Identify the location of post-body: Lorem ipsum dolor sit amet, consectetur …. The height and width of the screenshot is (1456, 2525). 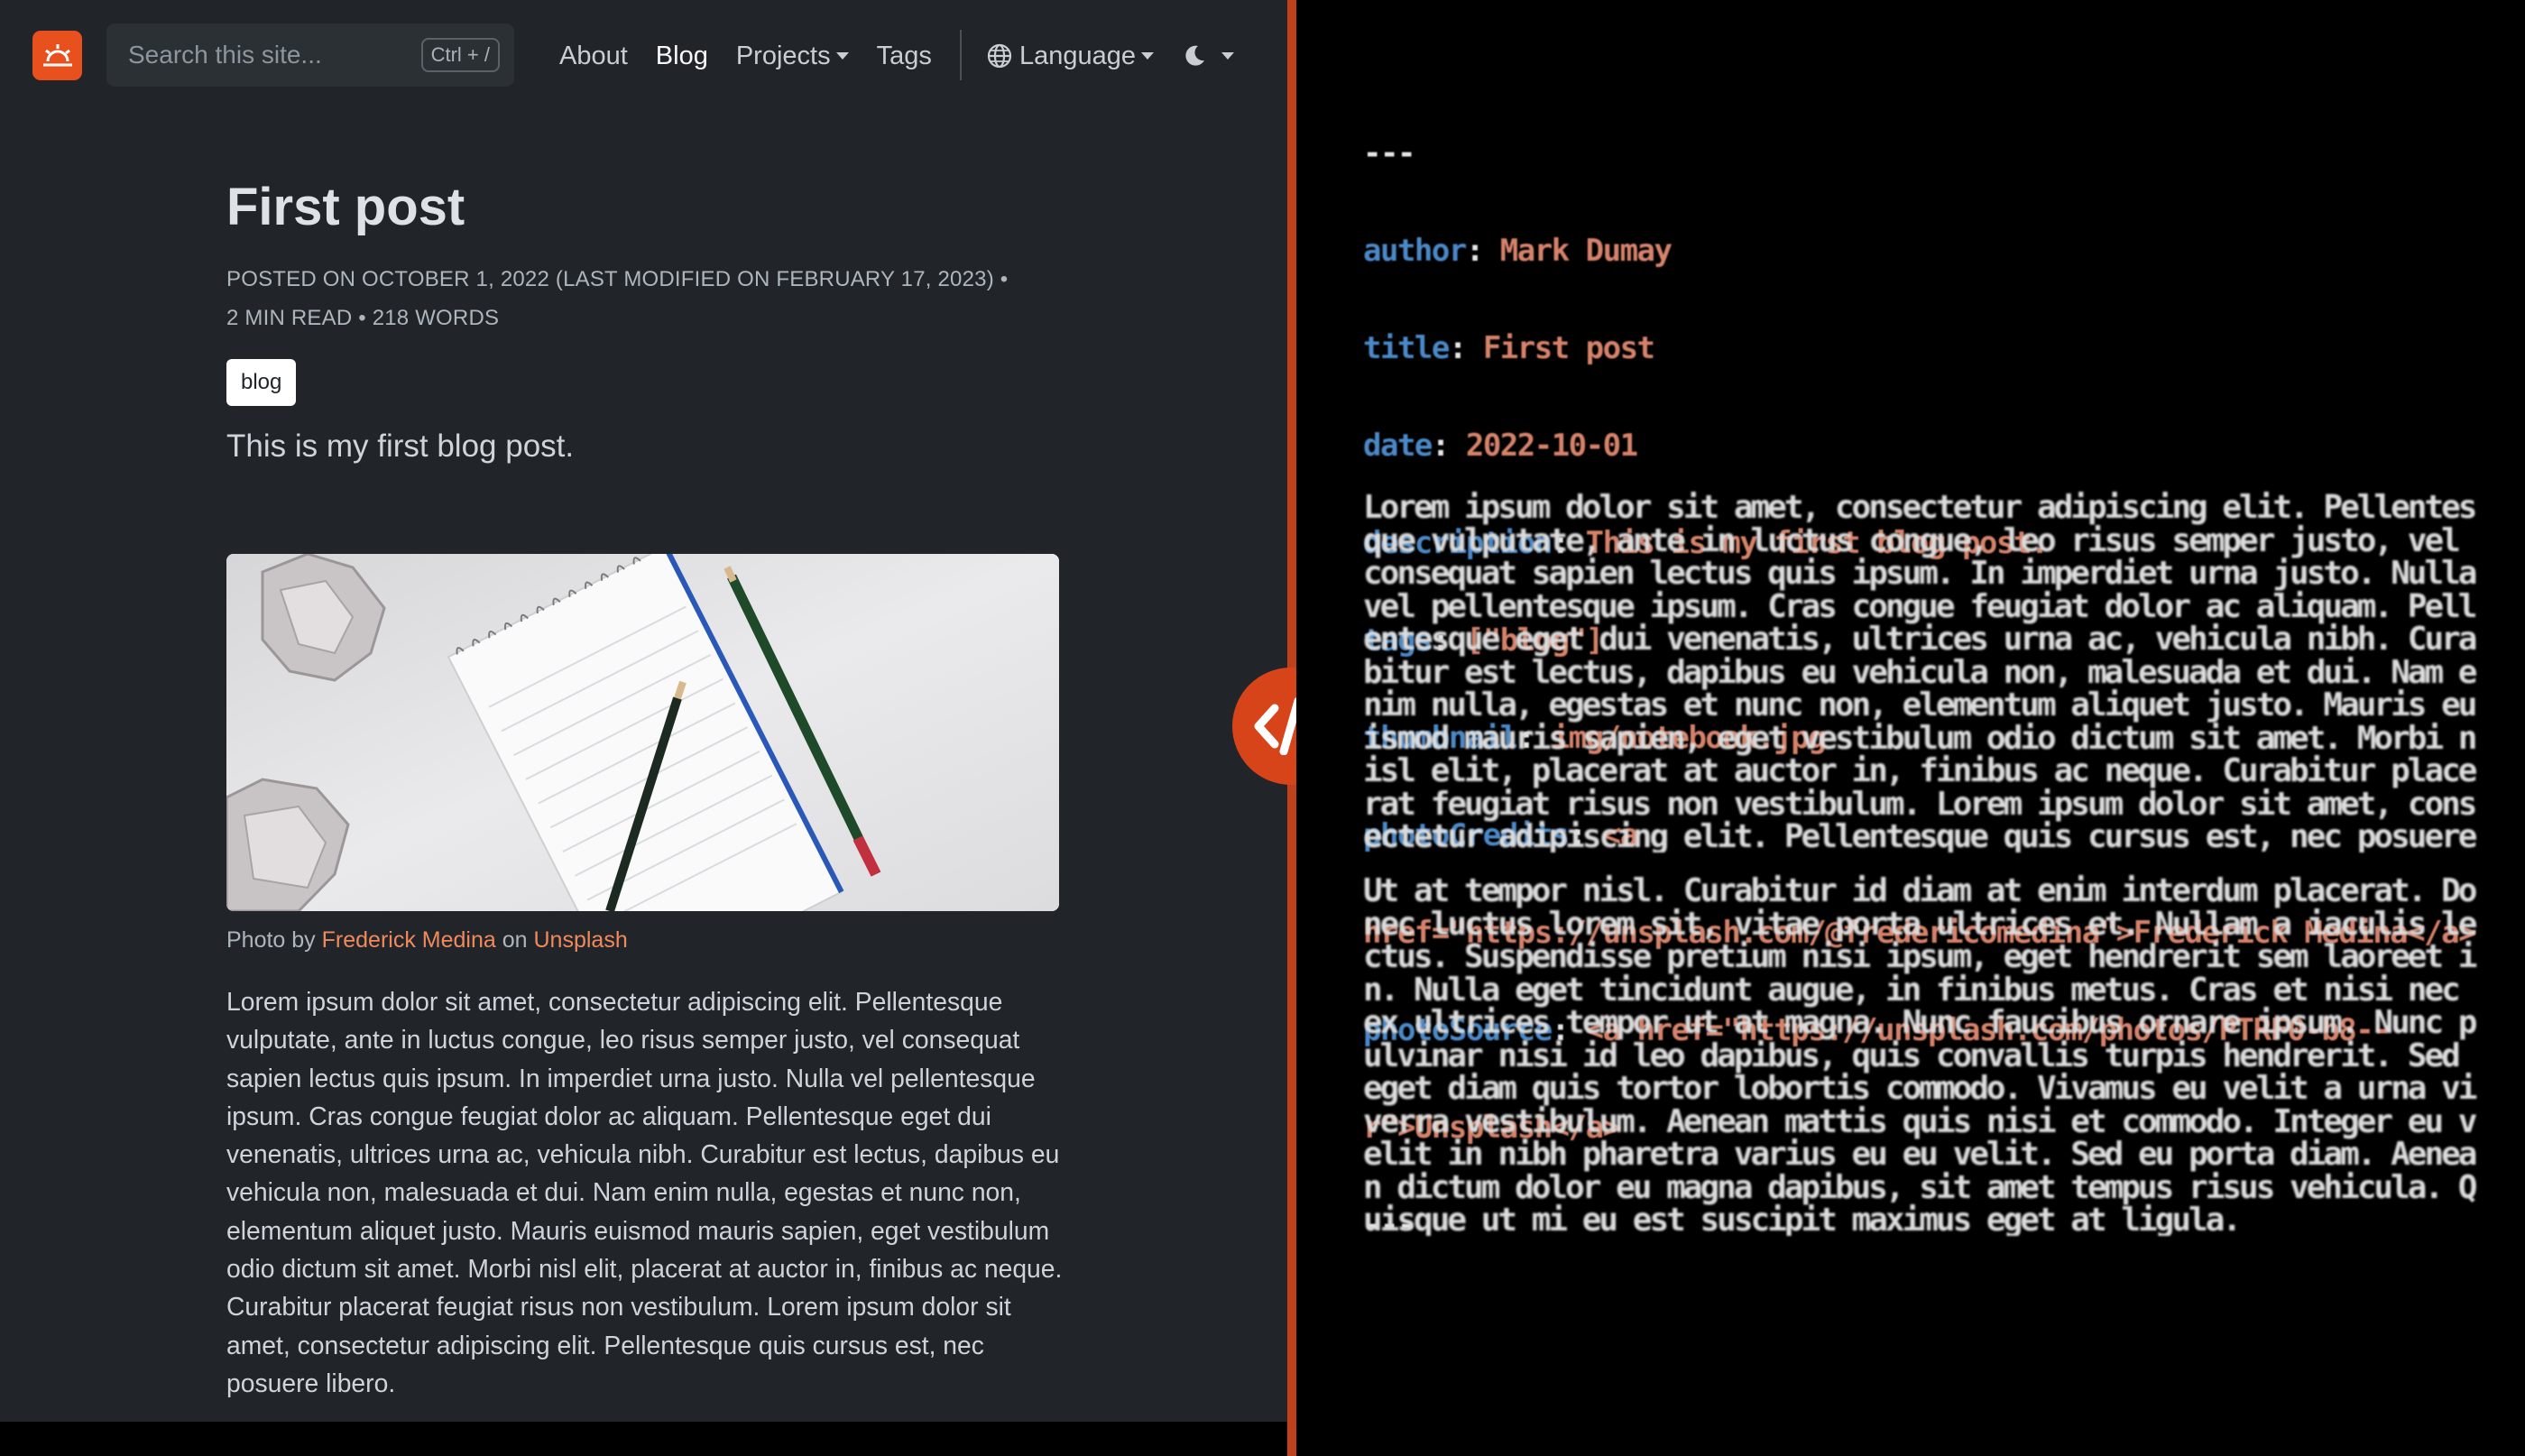
(645, 1192).